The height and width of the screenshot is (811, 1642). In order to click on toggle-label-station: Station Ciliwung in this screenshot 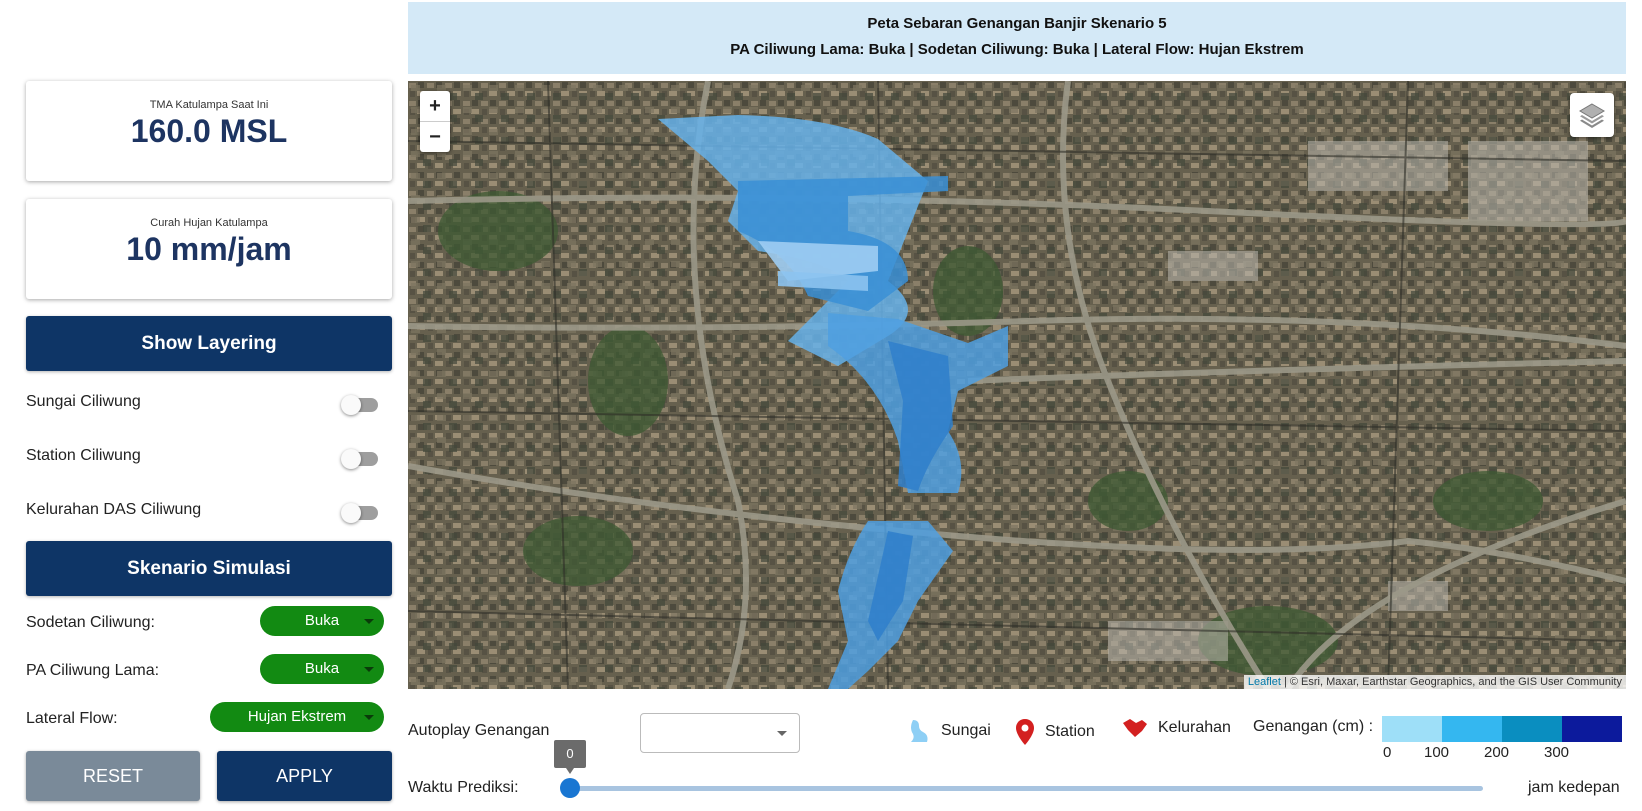, I will do `click(83, 455)`.